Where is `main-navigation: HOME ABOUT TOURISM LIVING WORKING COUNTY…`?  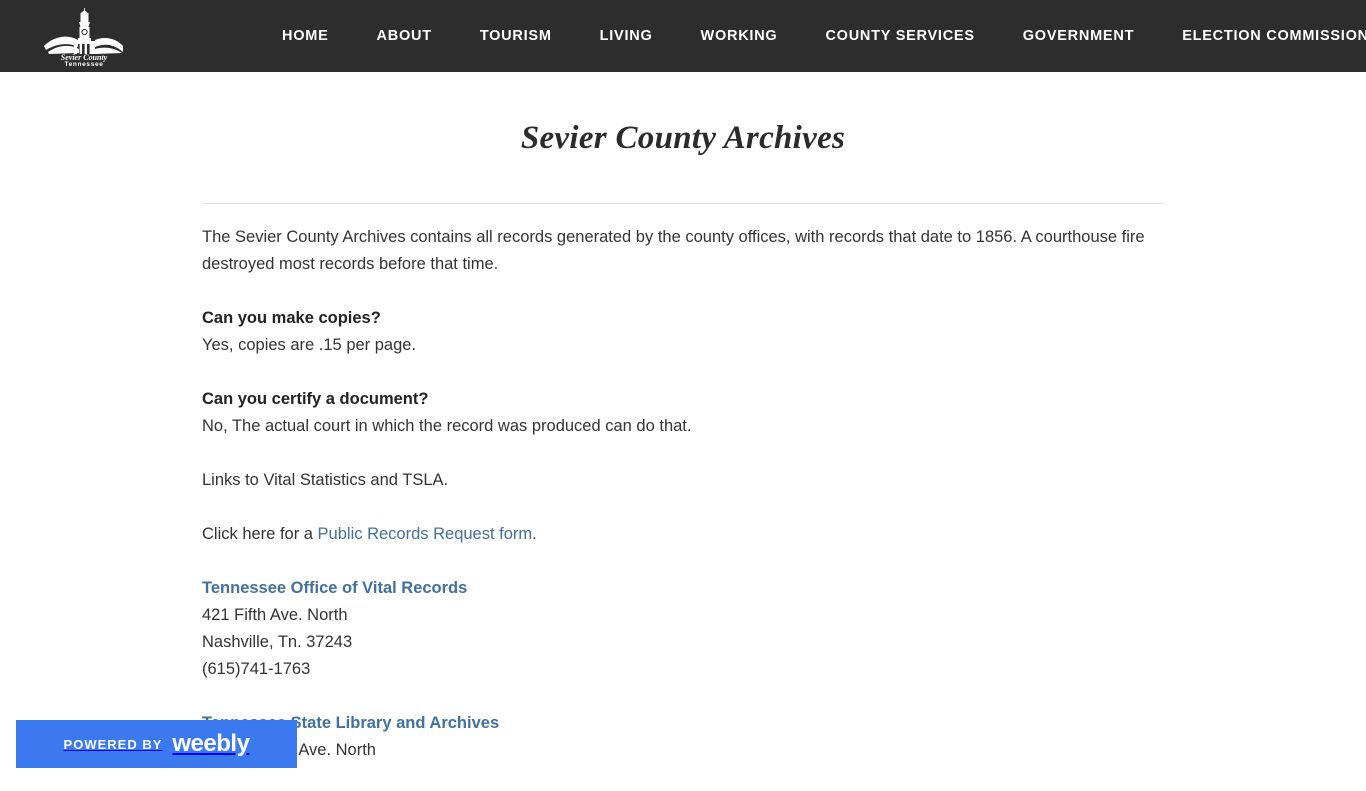 main-navigation: HOME ABOUT TOURISM LIVING WORKING COUNTY… is located at coordinates (818, 36).